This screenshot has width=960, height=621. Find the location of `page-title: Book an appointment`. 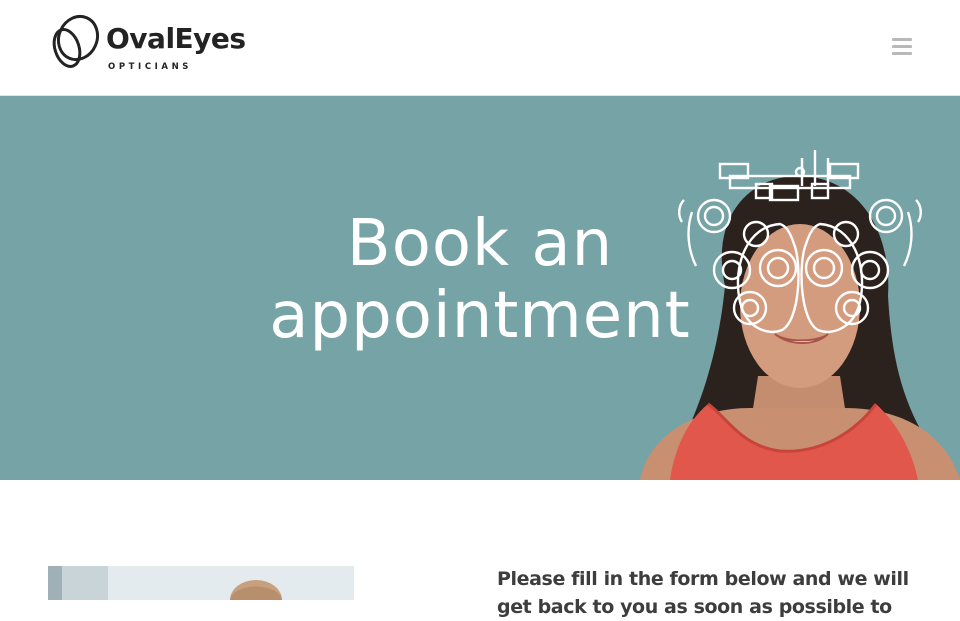

page-title: Book an appointment is located at coordinates (480, 280).